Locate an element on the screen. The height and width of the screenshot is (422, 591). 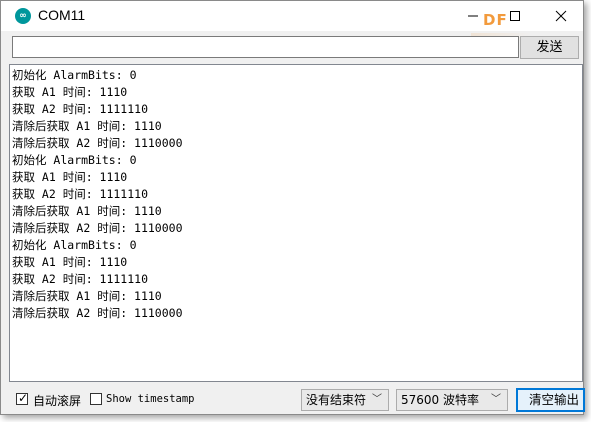
close-button is located at coordinates (561, 16).